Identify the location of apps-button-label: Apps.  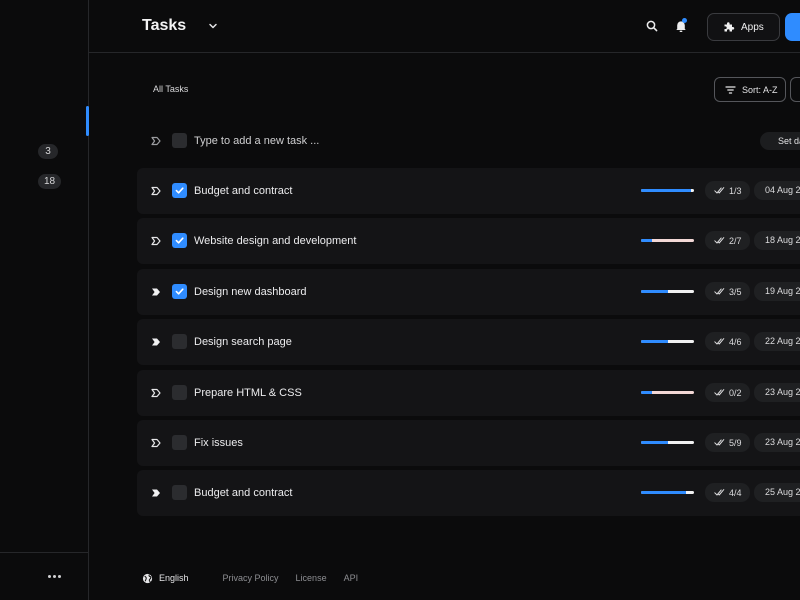
(752, 27).